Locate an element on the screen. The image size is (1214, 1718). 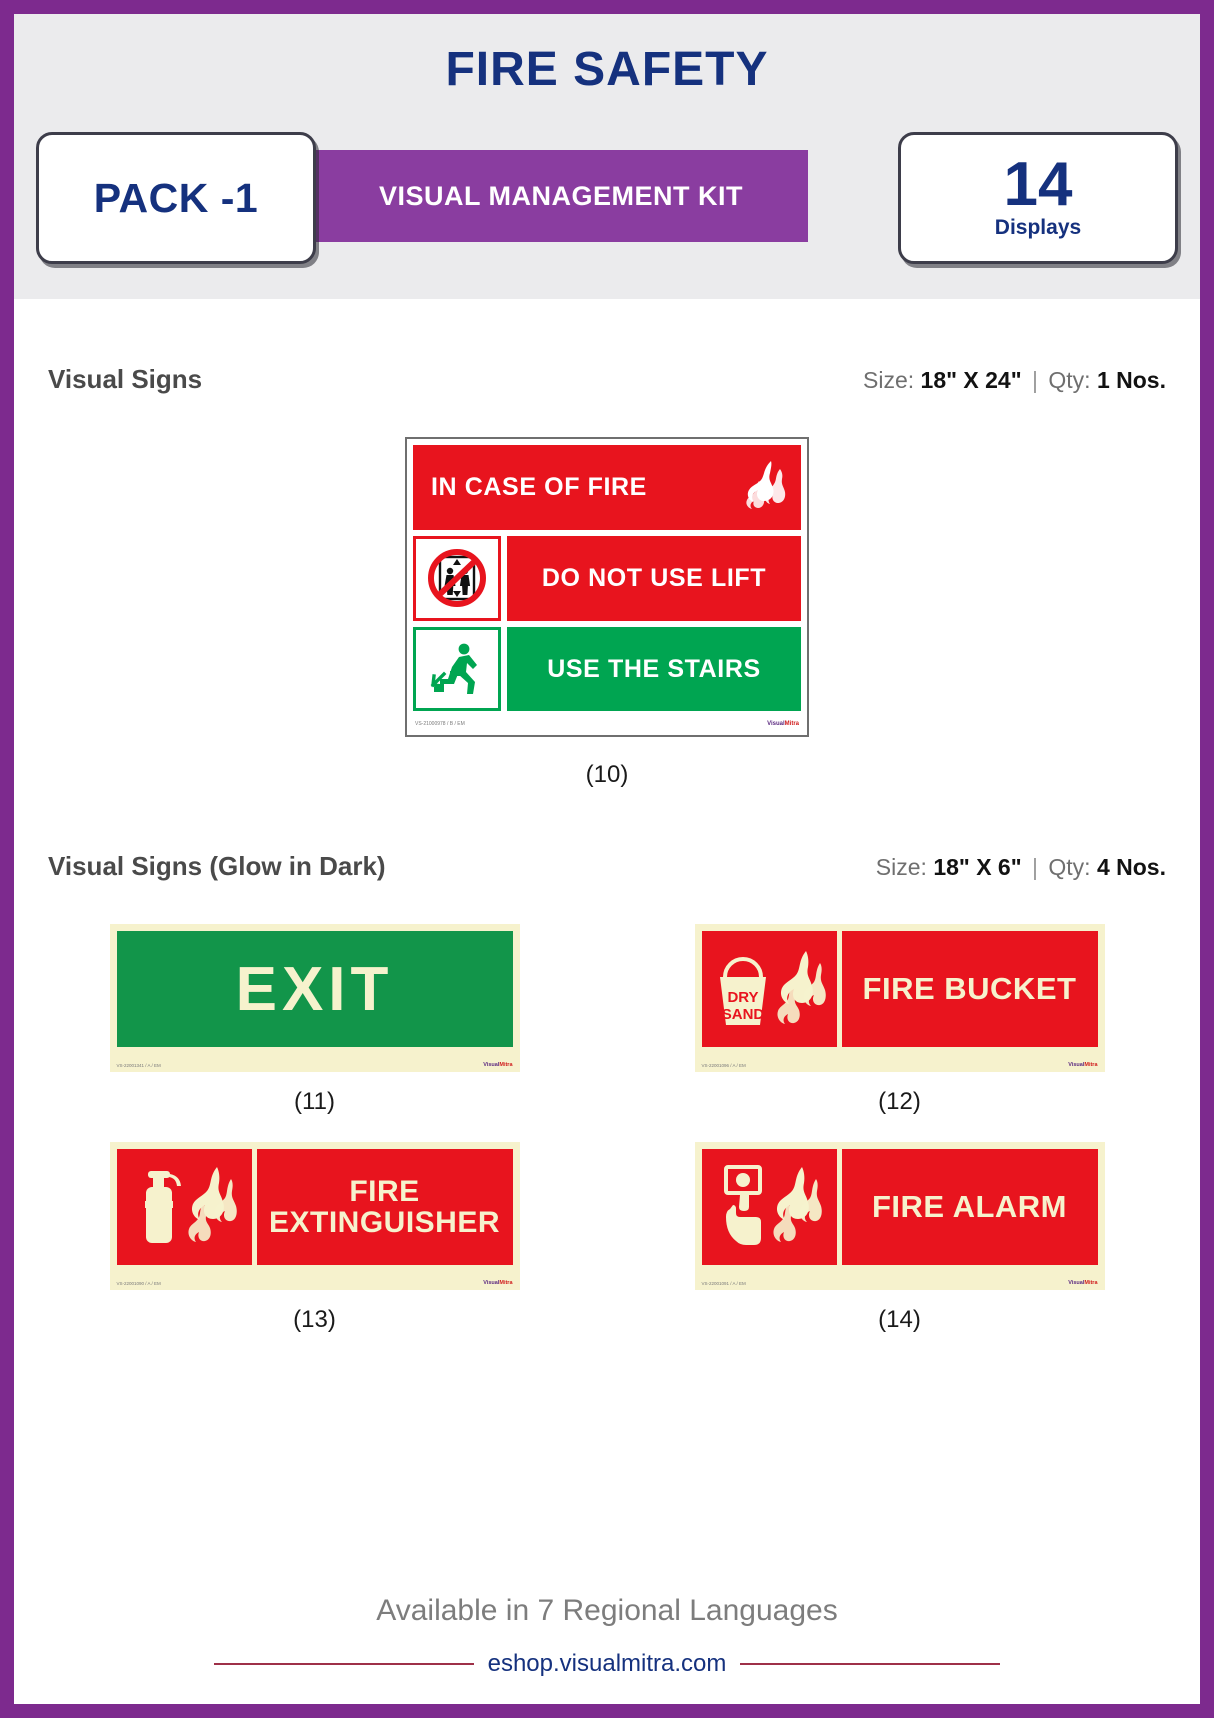
glow-caption: (11) is located at coordinates (314, 1101).